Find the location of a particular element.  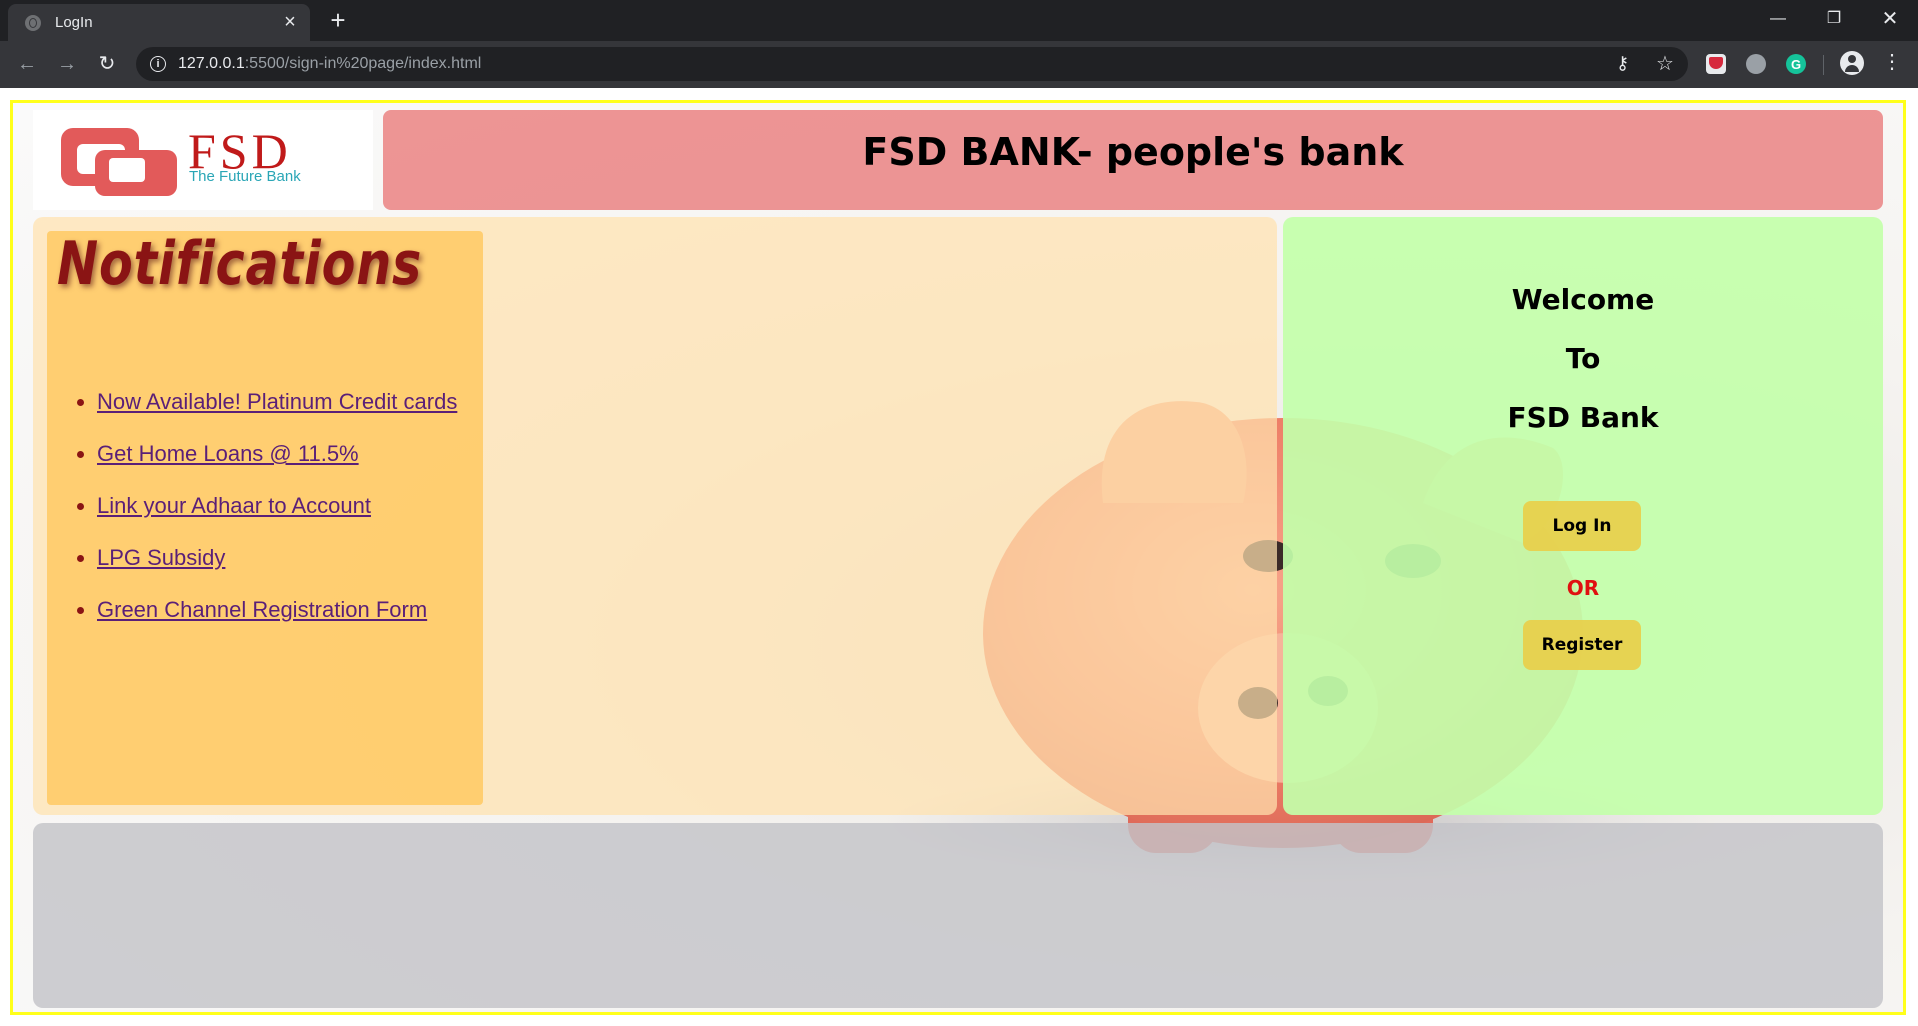

minimize-icon: — is located at coordinates (1778, 20).